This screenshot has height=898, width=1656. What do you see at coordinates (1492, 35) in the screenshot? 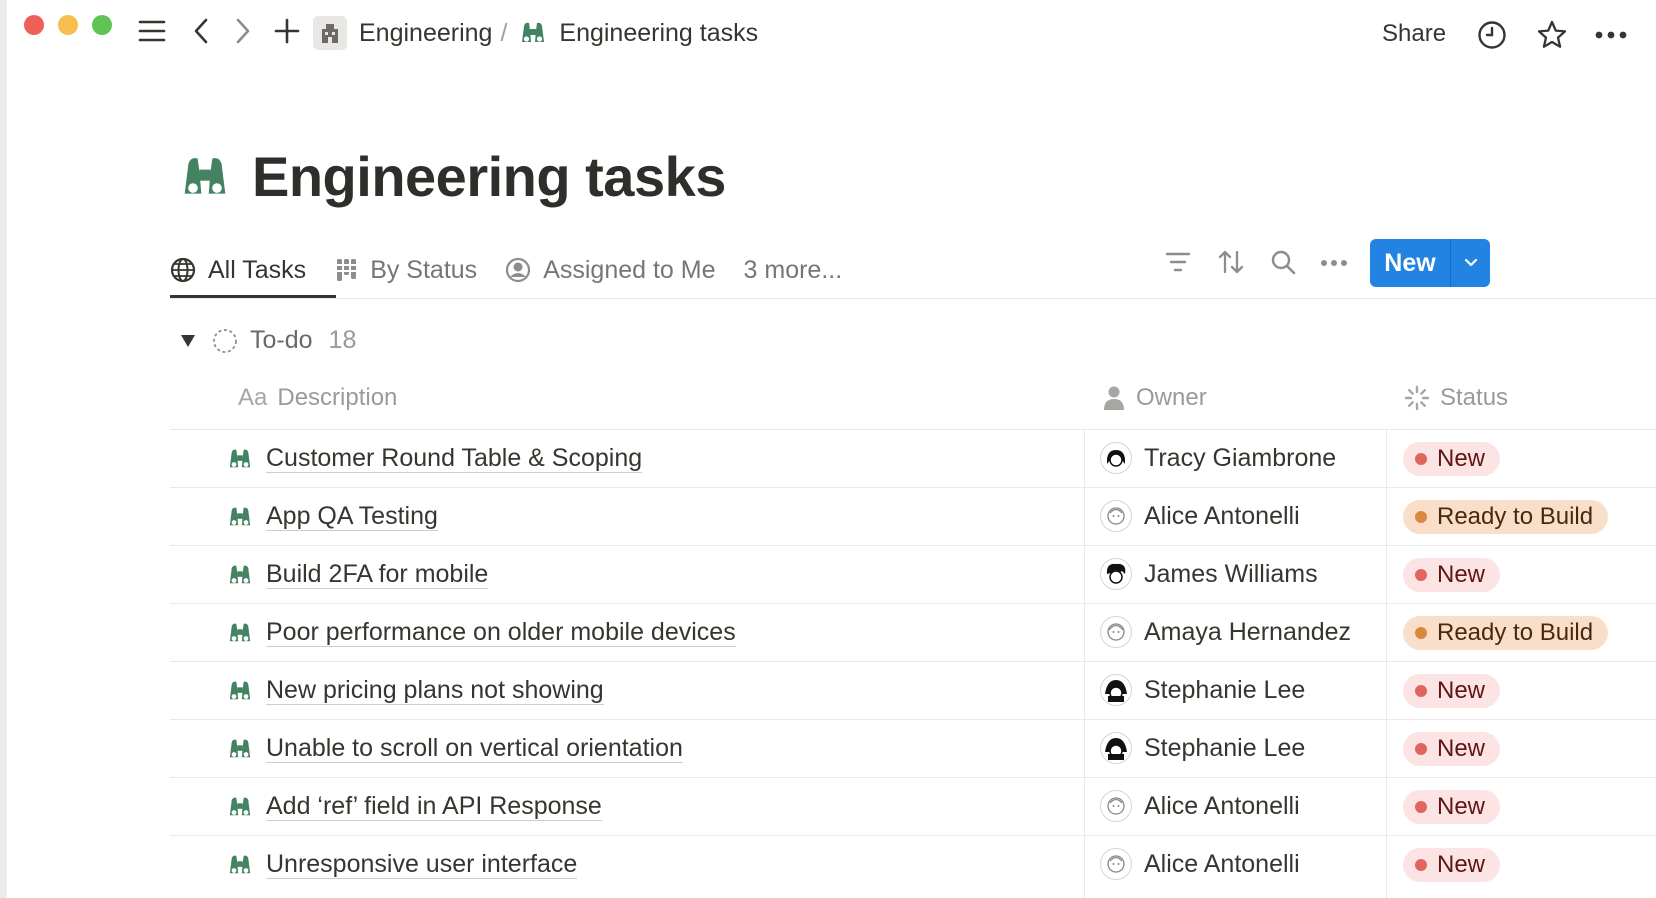
I see `history-clock-icon` at bounding box center [1492, 35].